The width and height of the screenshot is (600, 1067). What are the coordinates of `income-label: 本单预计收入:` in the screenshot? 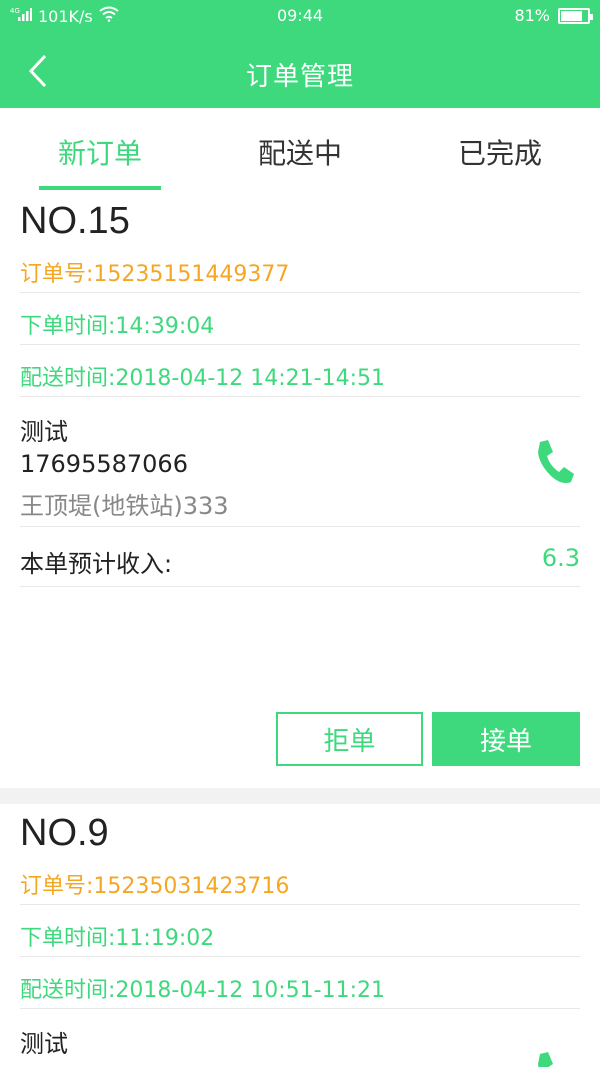 It's located at (96, 564).